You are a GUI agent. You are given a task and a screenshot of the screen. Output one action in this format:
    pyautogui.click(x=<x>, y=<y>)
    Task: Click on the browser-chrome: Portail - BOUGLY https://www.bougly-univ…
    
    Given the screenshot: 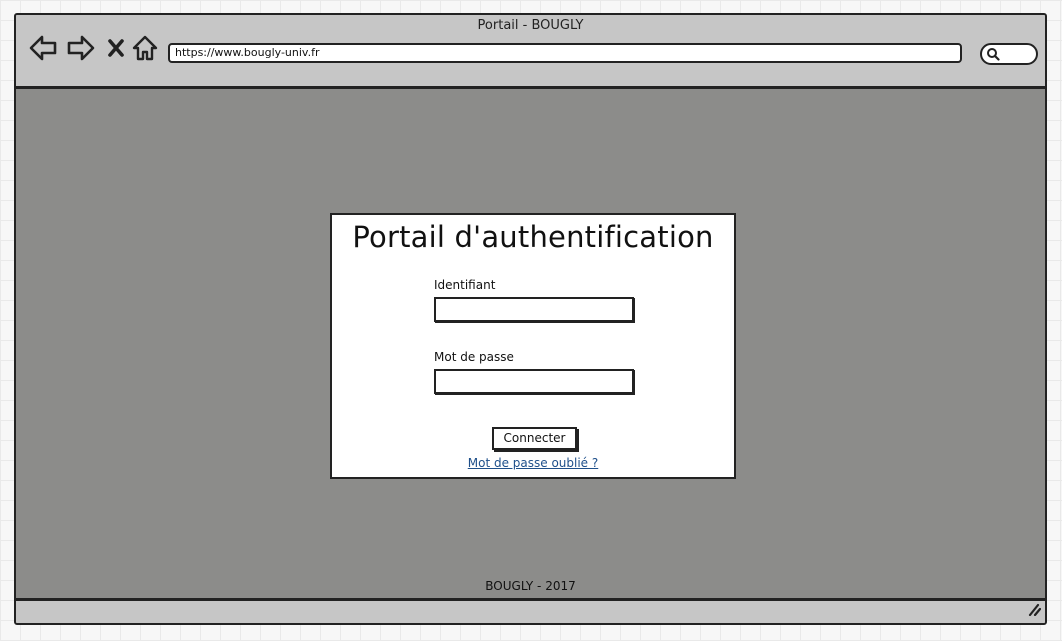 What is the action you would take?
    pyautogui.click(x=530, y=52)
    